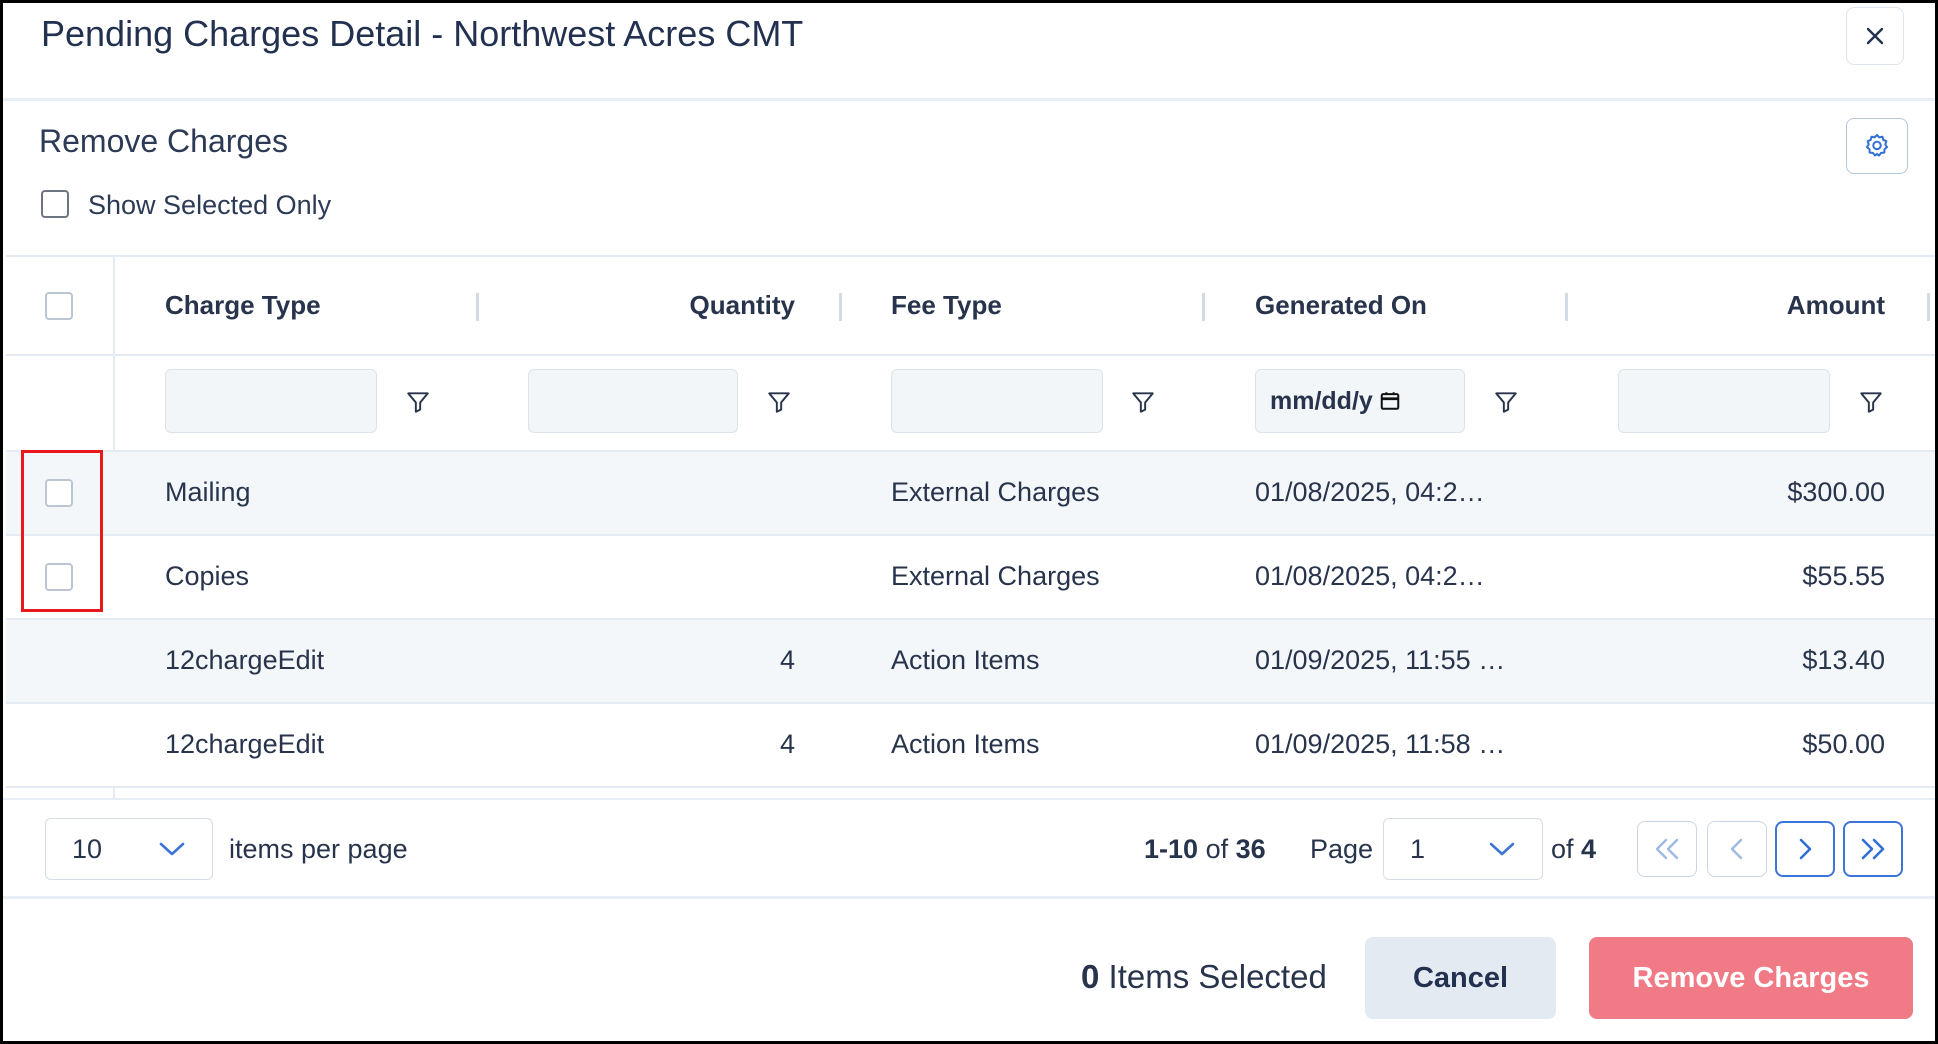 The height and width of the screenshot is (1044, 1938). I want to click on footer-divider, so click(969, 897).